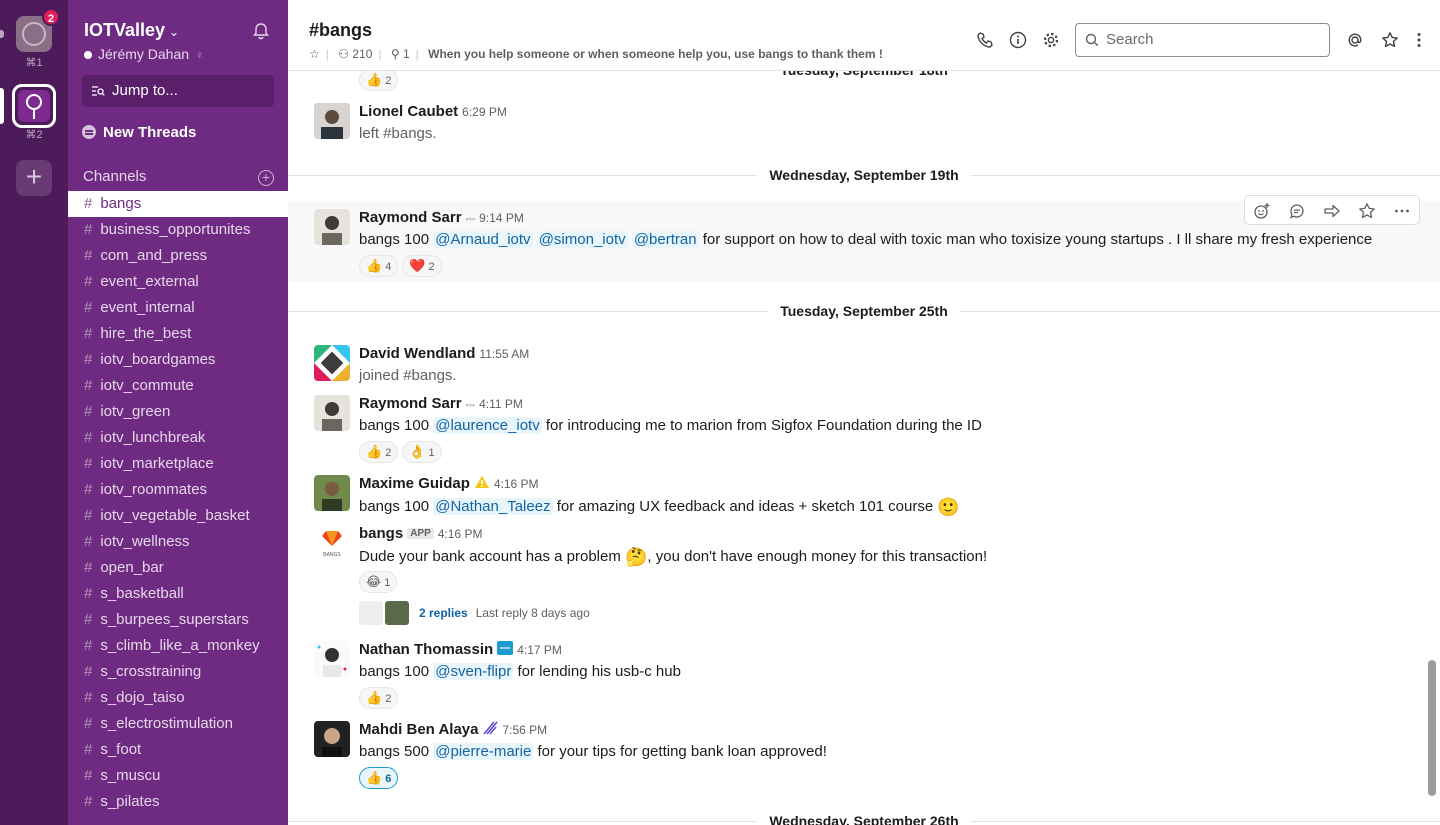 Image resolution: width=1440 pixels, height=825 pixels. I want to click on author-name: Lionel Caubet, so click(408, 111).